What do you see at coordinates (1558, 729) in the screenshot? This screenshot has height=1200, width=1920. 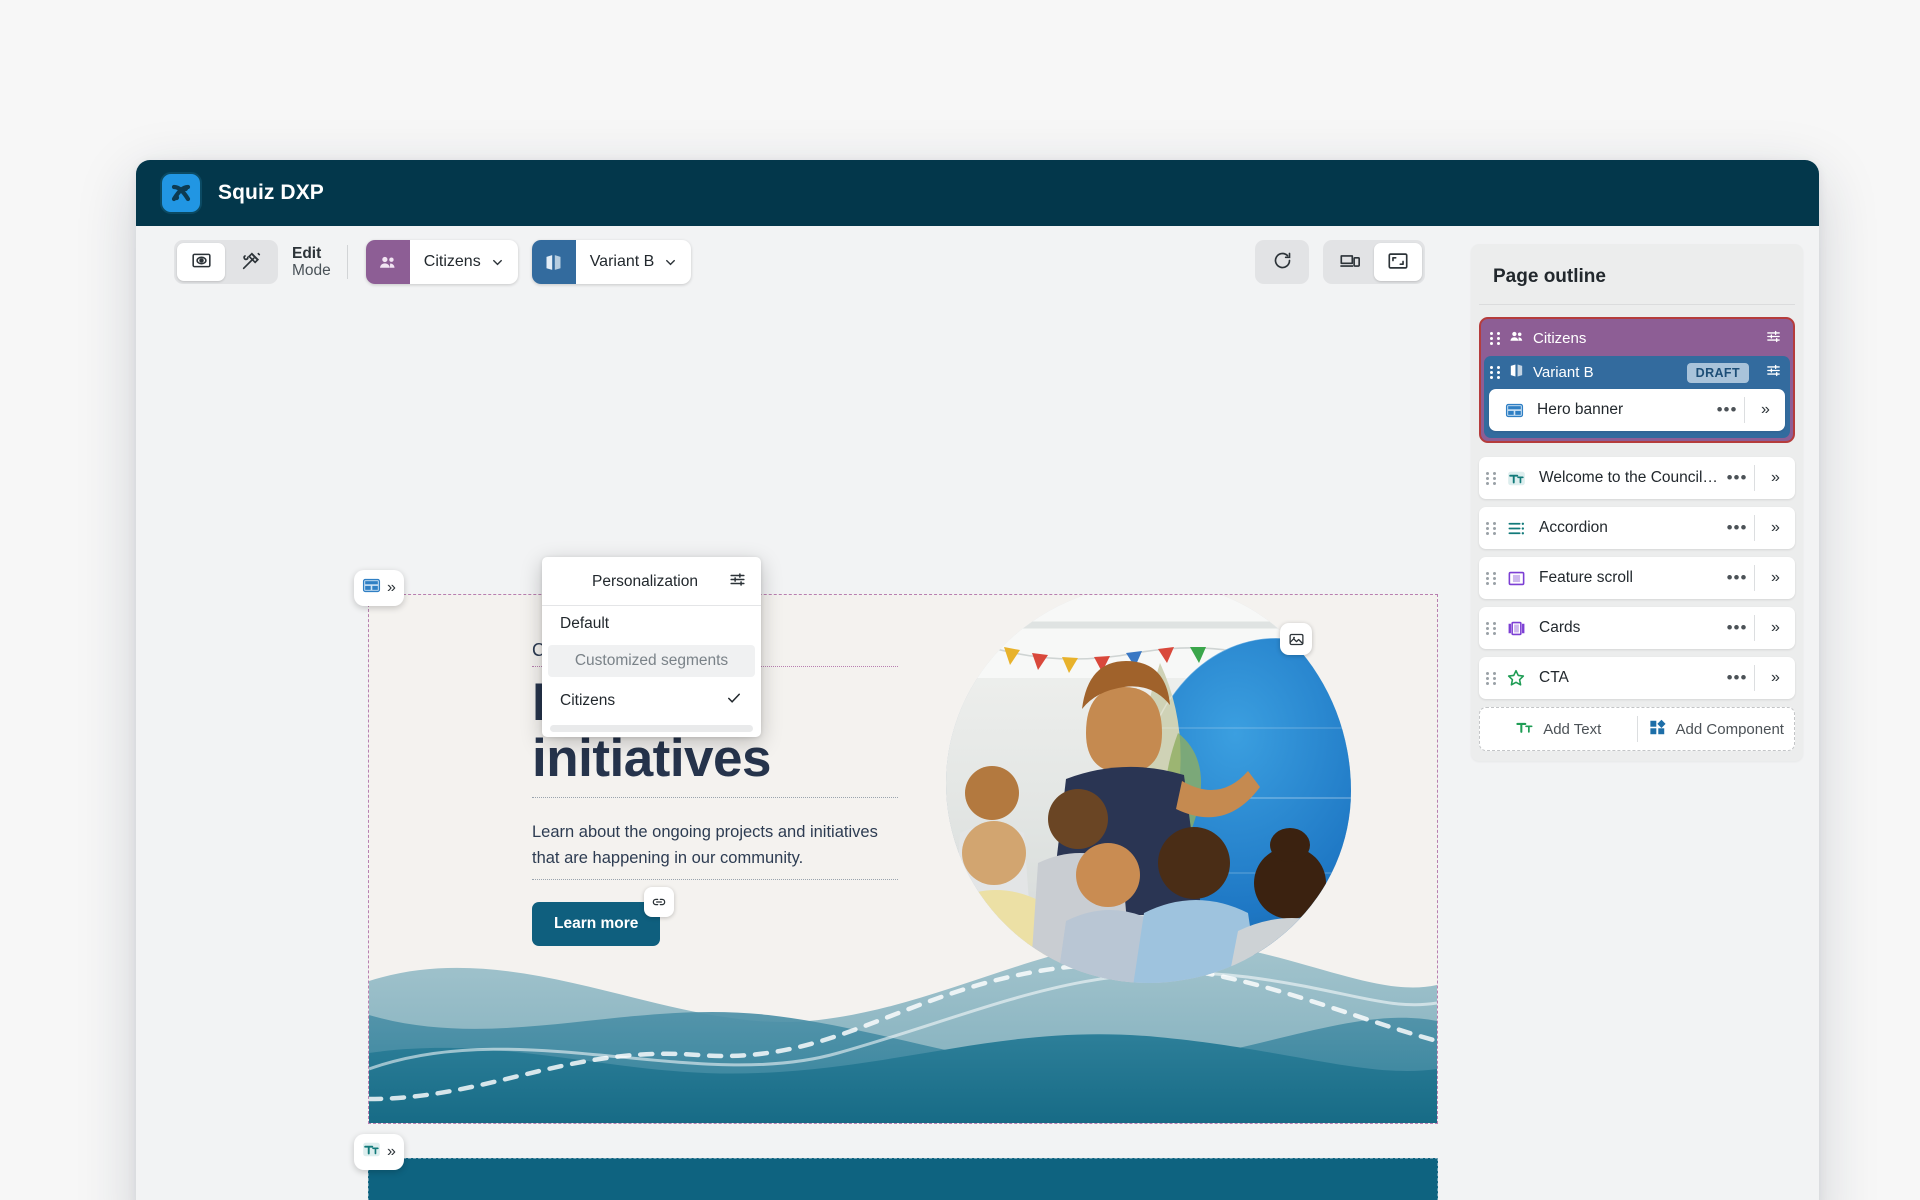 I see `add-text-button: Add Text` at bounding box center [1558, 729].